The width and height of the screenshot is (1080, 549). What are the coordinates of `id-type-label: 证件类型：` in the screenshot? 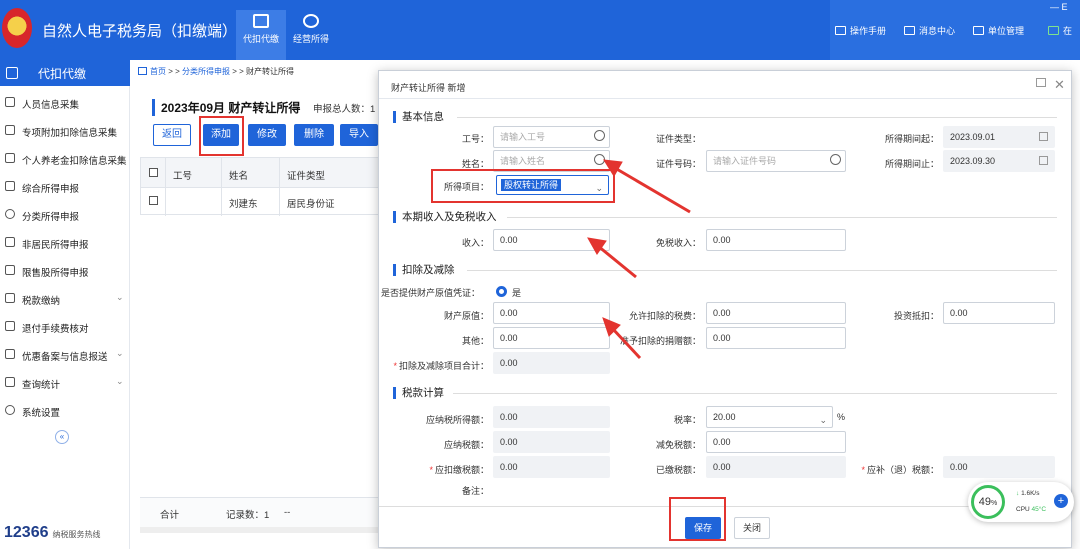 It's located at (678, 139).